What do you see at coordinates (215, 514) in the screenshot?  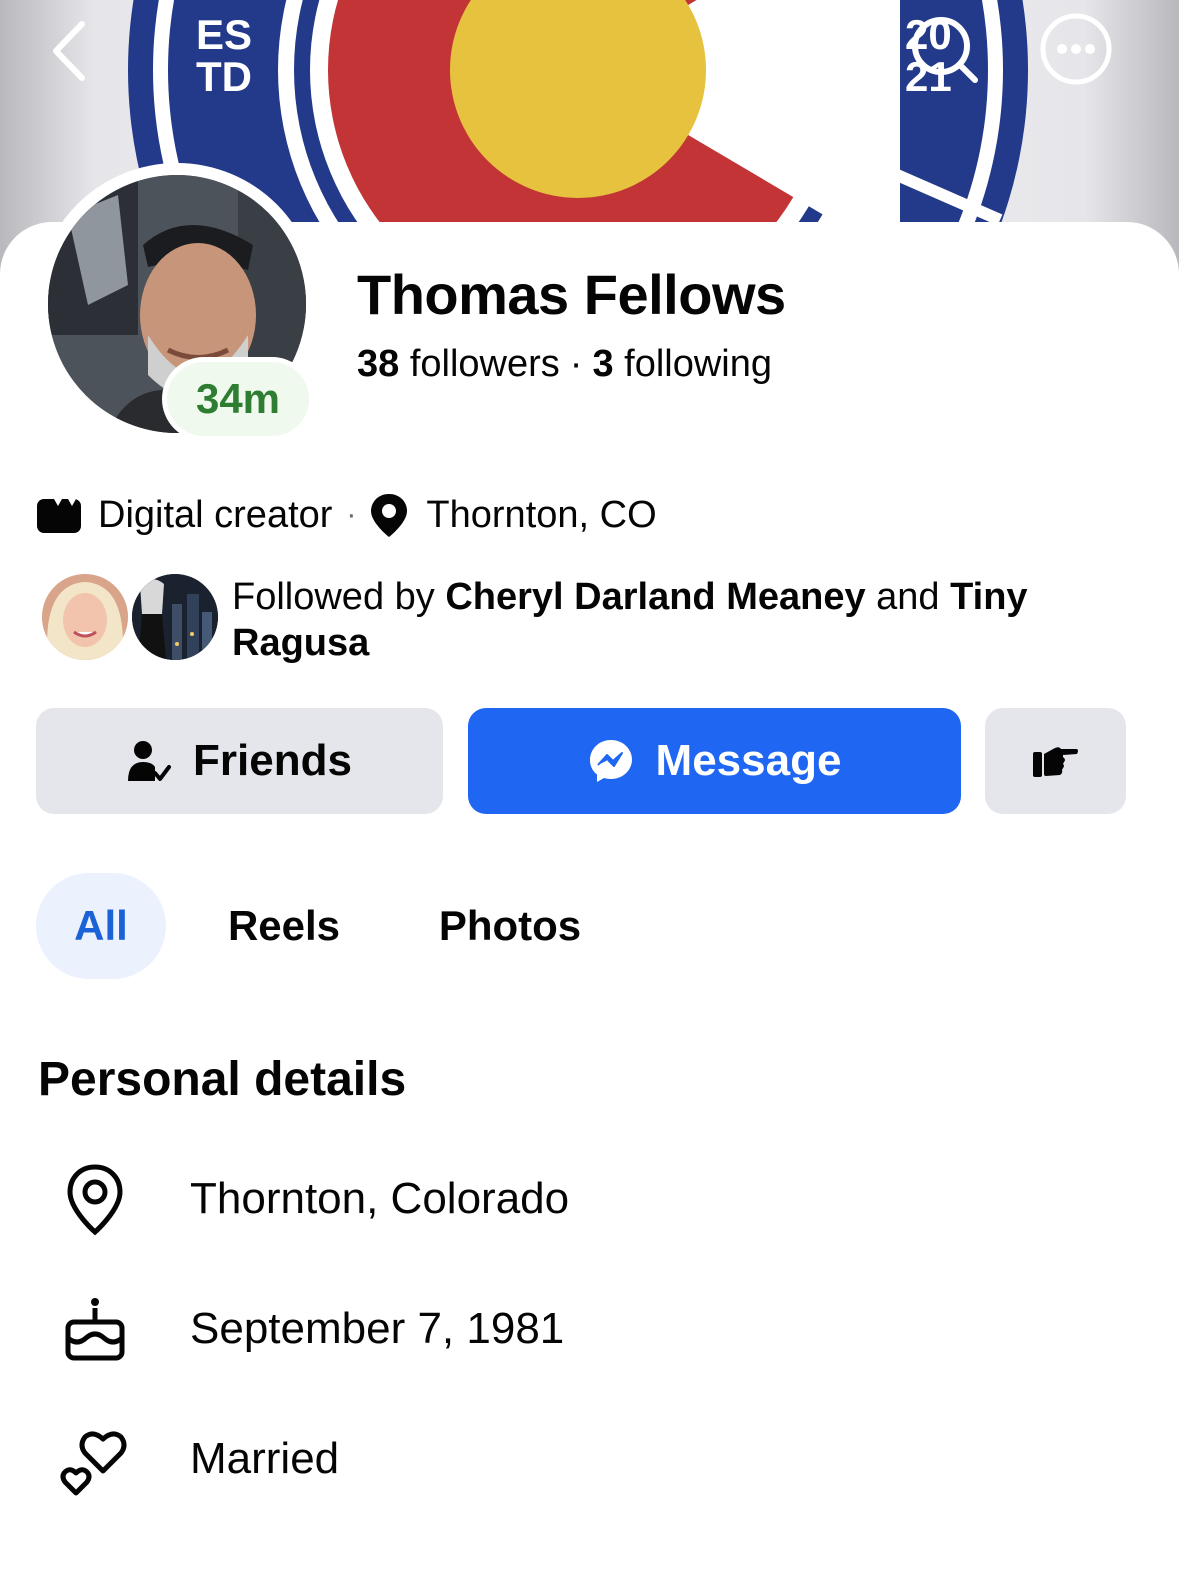 I see `category-label: Digital creator` at bounding box center [215, 514].